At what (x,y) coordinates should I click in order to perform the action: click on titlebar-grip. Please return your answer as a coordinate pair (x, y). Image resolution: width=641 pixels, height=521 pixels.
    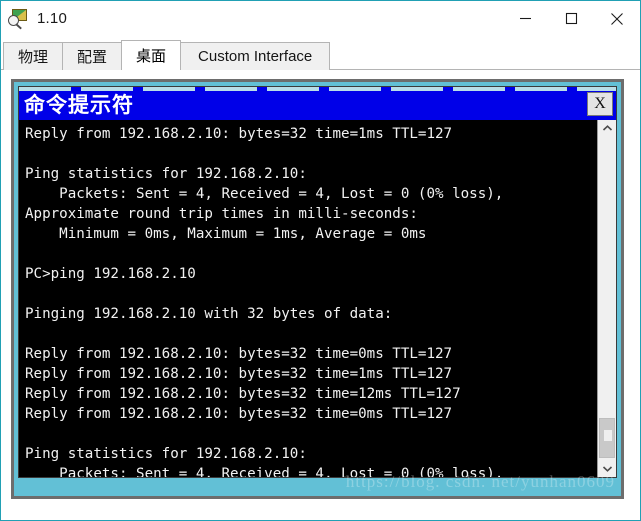
    Looking at the image, I should click on (317, 89).